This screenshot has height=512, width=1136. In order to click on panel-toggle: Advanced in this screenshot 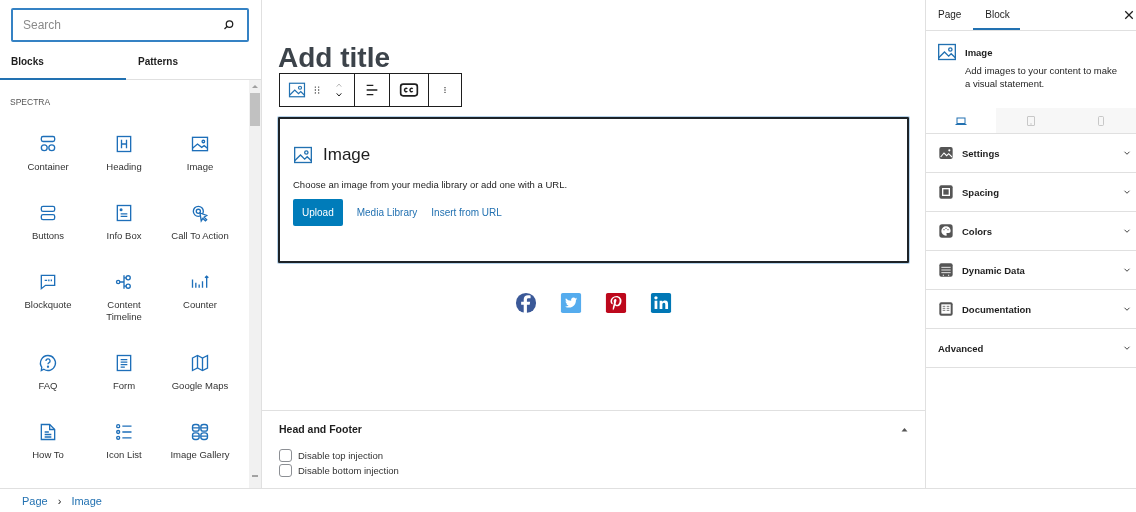, I will do `click(1031, 348)`.